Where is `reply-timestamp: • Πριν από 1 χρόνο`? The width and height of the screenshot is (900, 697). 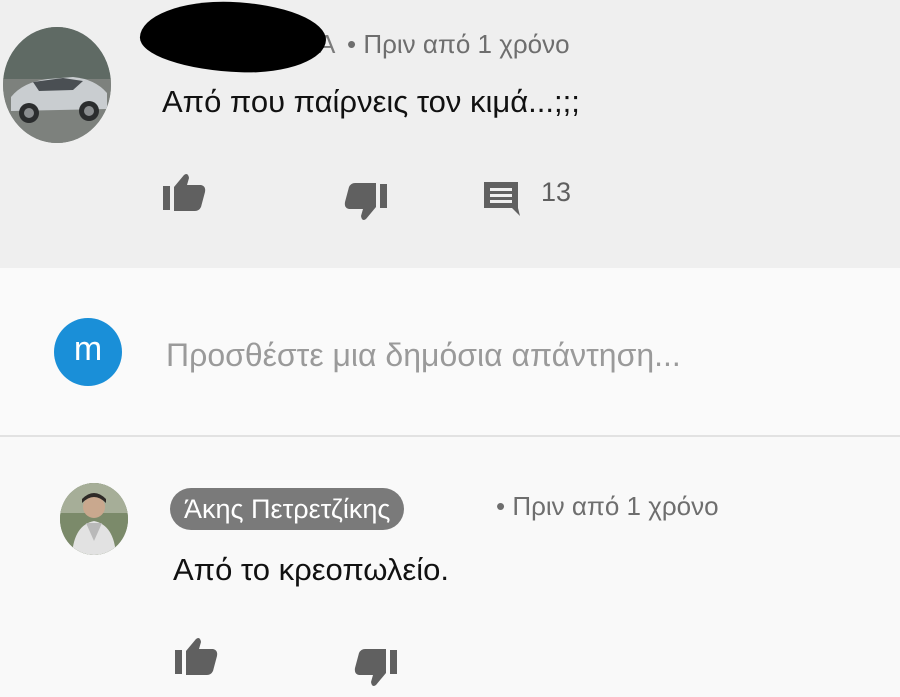
reply-timestamp: • Πριν από 1 χρόνο is located at coordinates (607, 506).